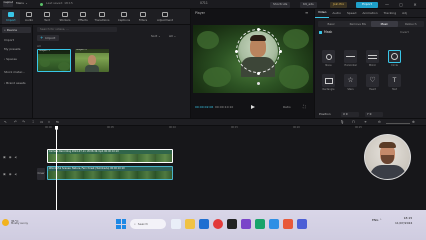 This screenshot has width=426, height=240. I want to click on tool-import: Import, so click(11, 17).